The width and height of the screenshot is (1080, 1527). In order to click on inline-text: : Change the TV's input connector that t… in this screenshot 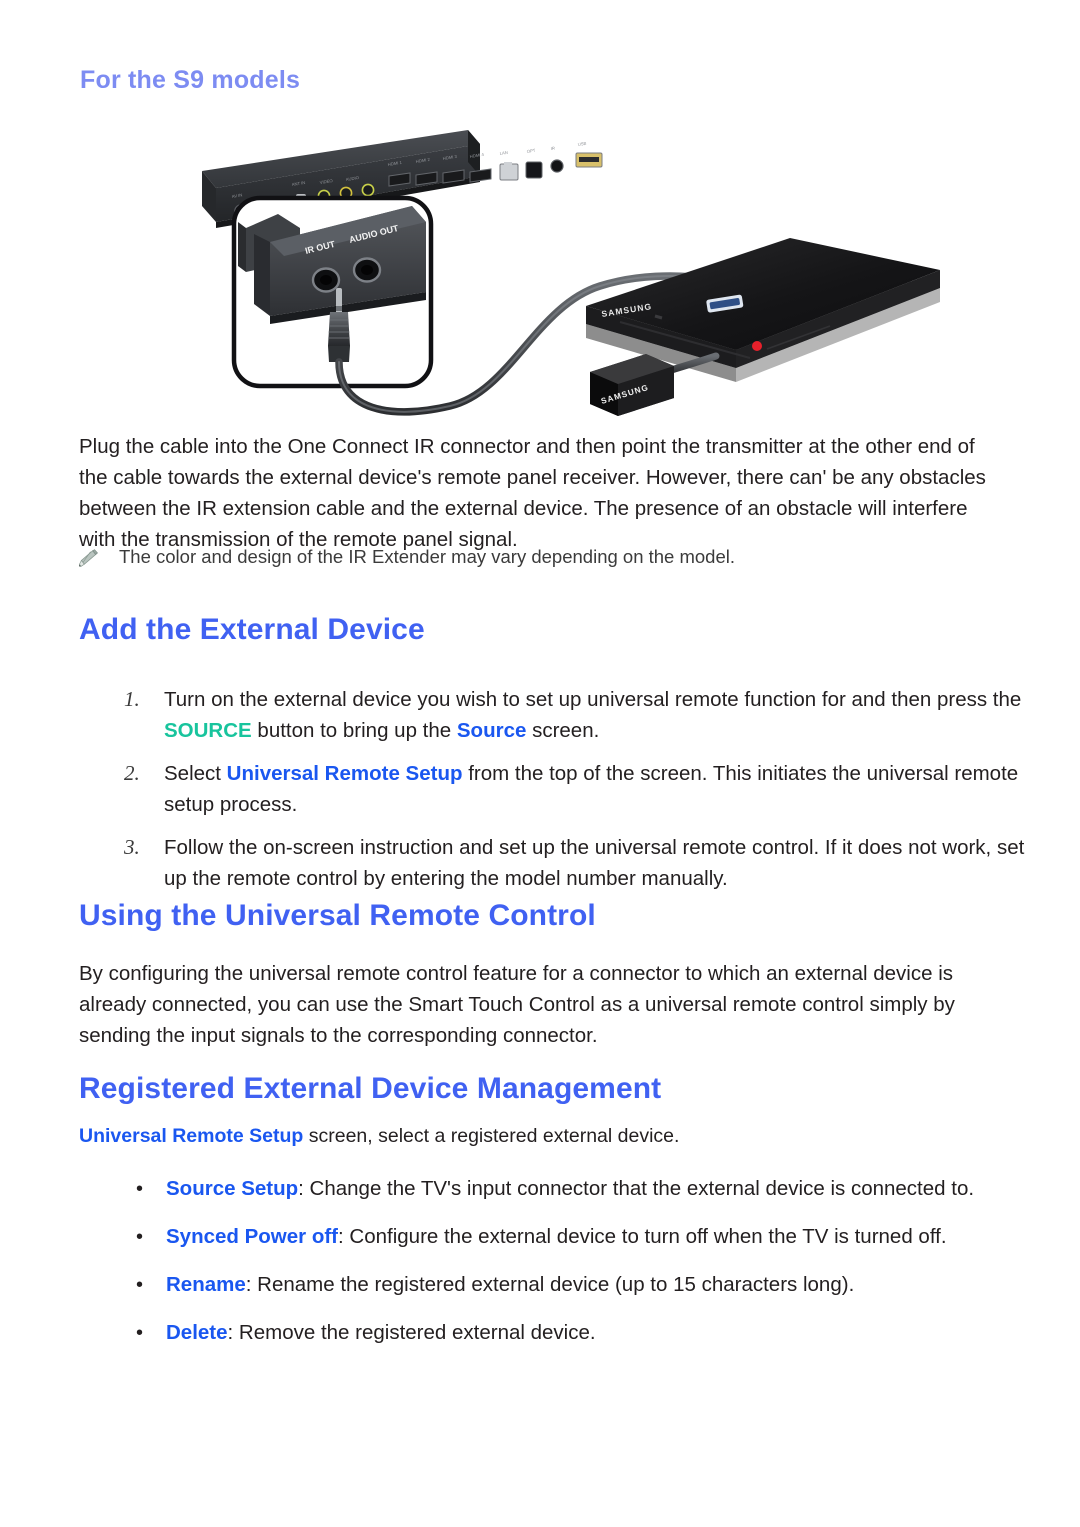, I will do `click(636, 1188)`.